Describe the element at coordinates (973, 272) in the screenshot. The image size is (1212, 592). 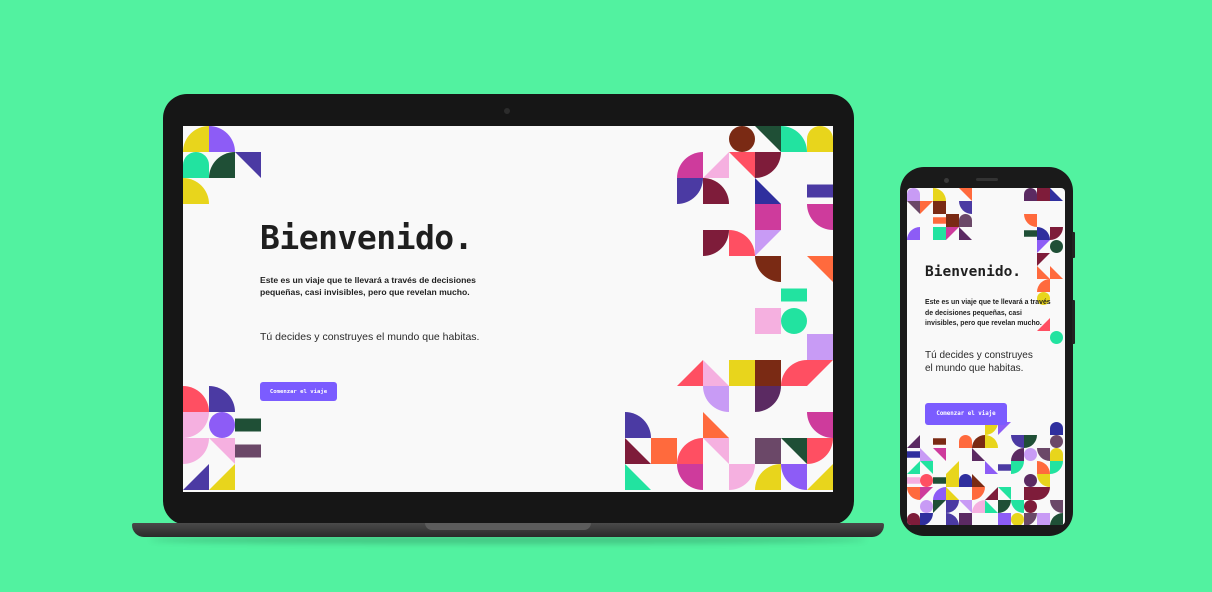
I see `page-title-mobile: Bienvenido.` at that location.